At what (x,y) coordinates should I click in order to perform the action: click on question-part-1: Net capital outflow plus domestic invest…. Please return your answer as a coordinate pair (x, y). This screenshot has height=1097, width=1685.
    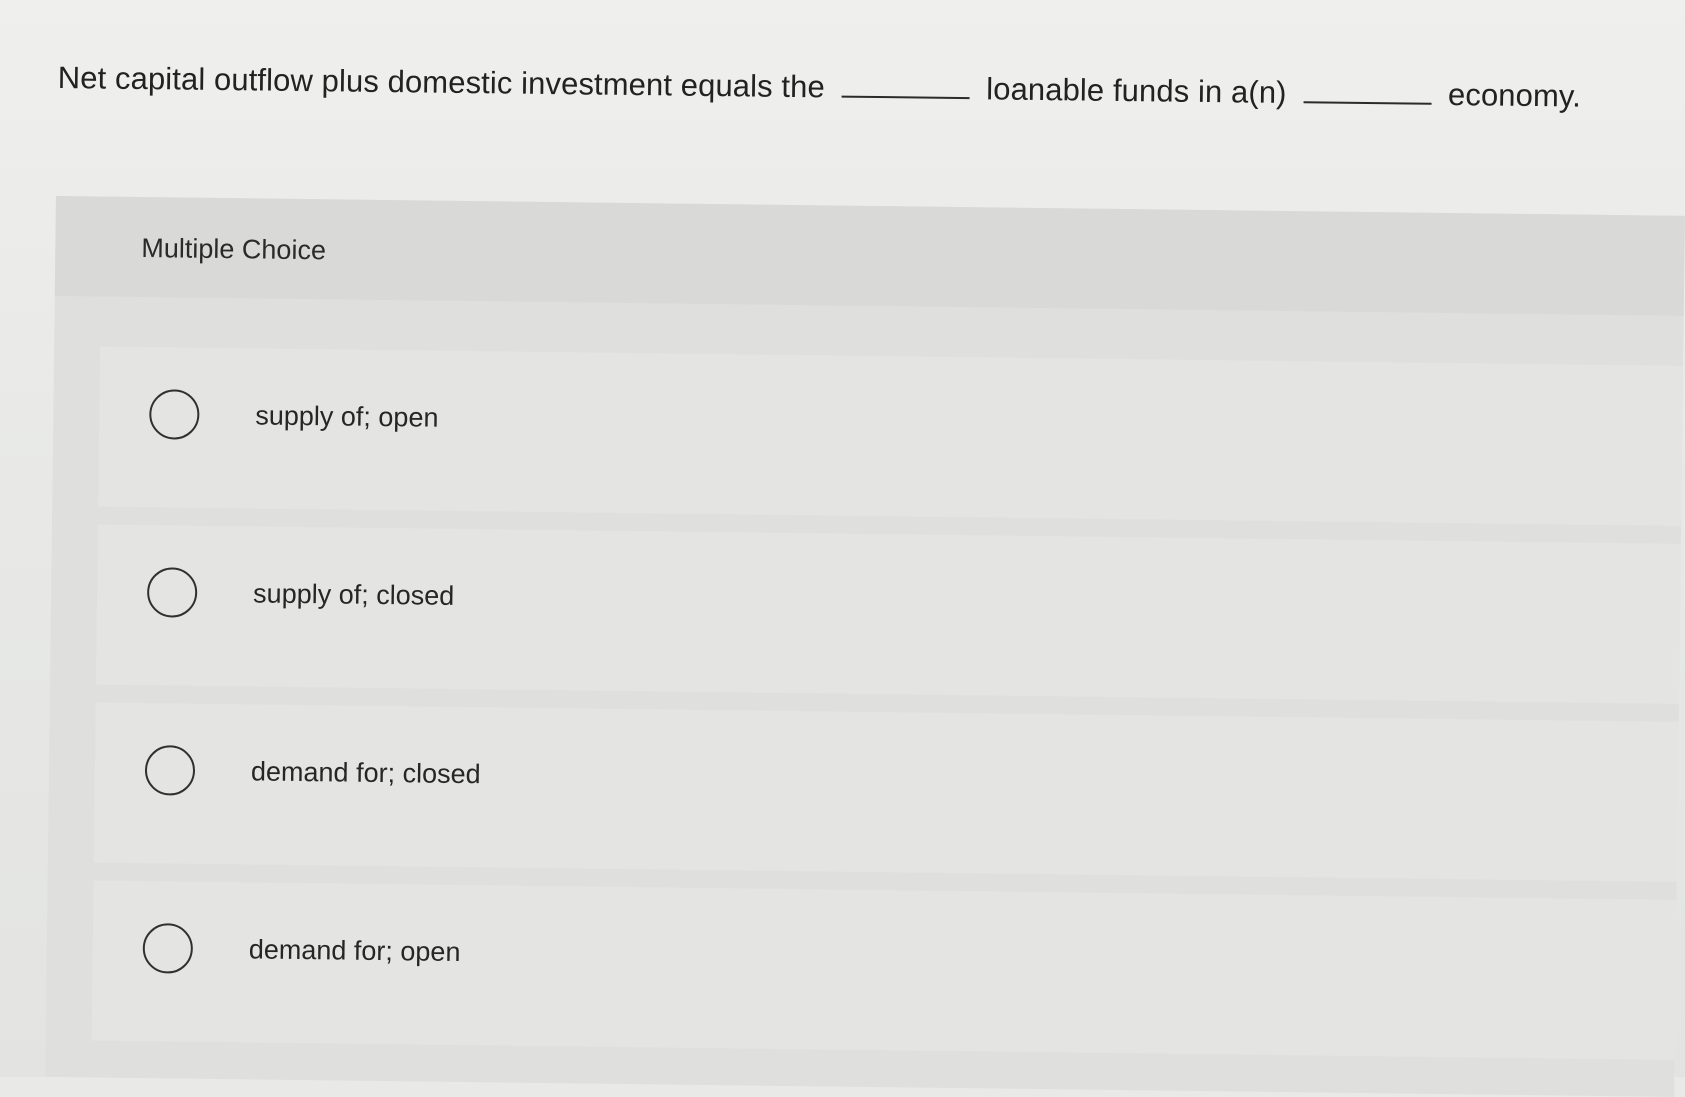
    Looking at the image, I should click on (441, 82).